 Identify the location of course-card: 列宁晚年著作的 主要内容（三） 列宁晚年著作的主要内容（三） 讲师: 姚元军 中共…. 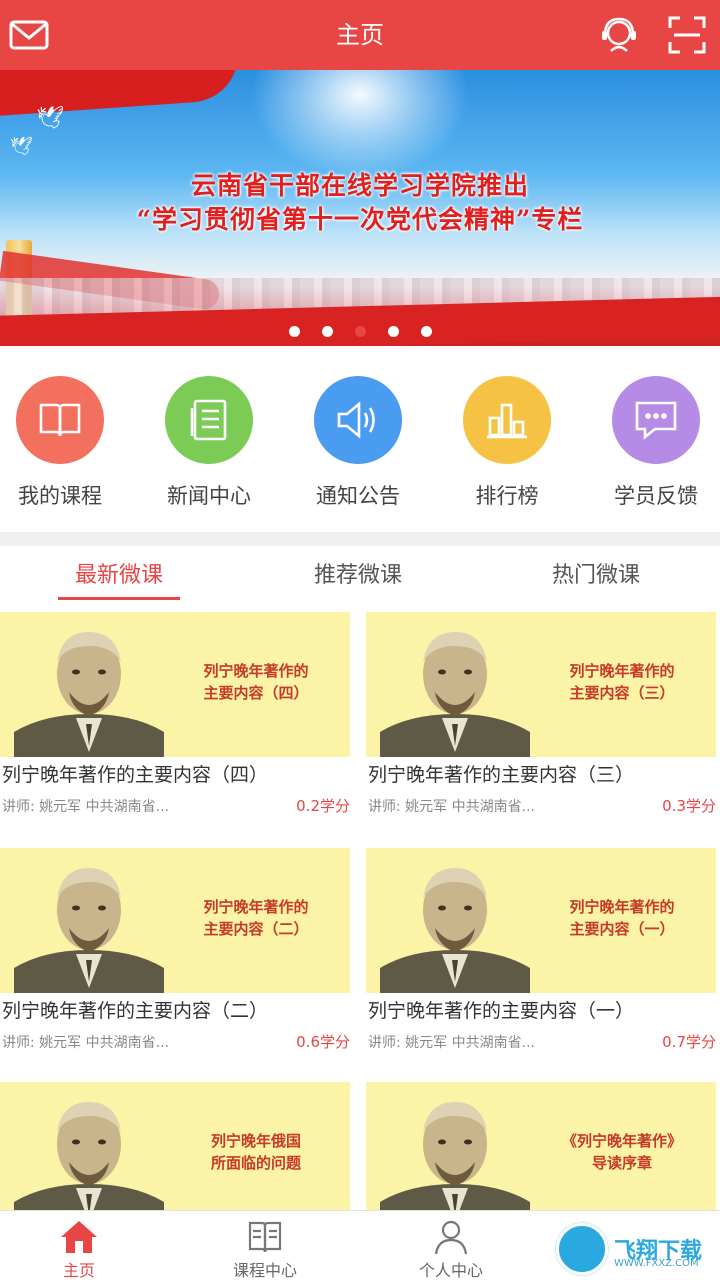
(541, 721).